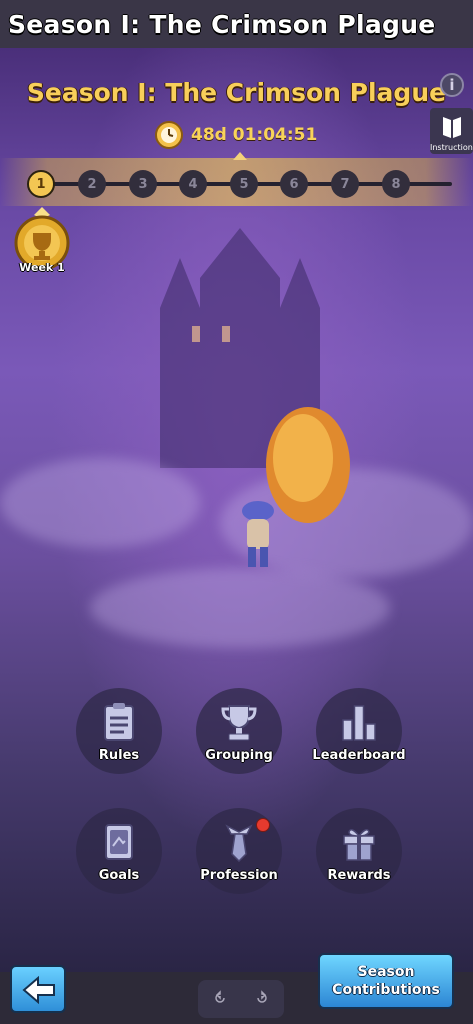 The height and width of the screenshot is (1024, 473). I want to click on necktie-icon, so click(239, 843).